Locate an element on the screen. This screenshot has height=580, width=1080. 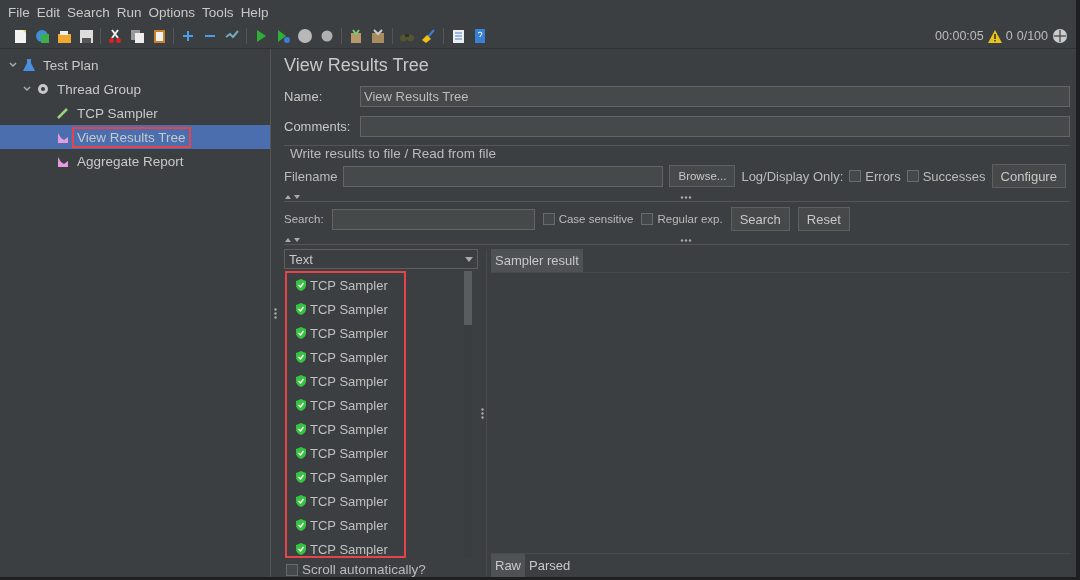
broom-icon is located at coordinates (429, 36).